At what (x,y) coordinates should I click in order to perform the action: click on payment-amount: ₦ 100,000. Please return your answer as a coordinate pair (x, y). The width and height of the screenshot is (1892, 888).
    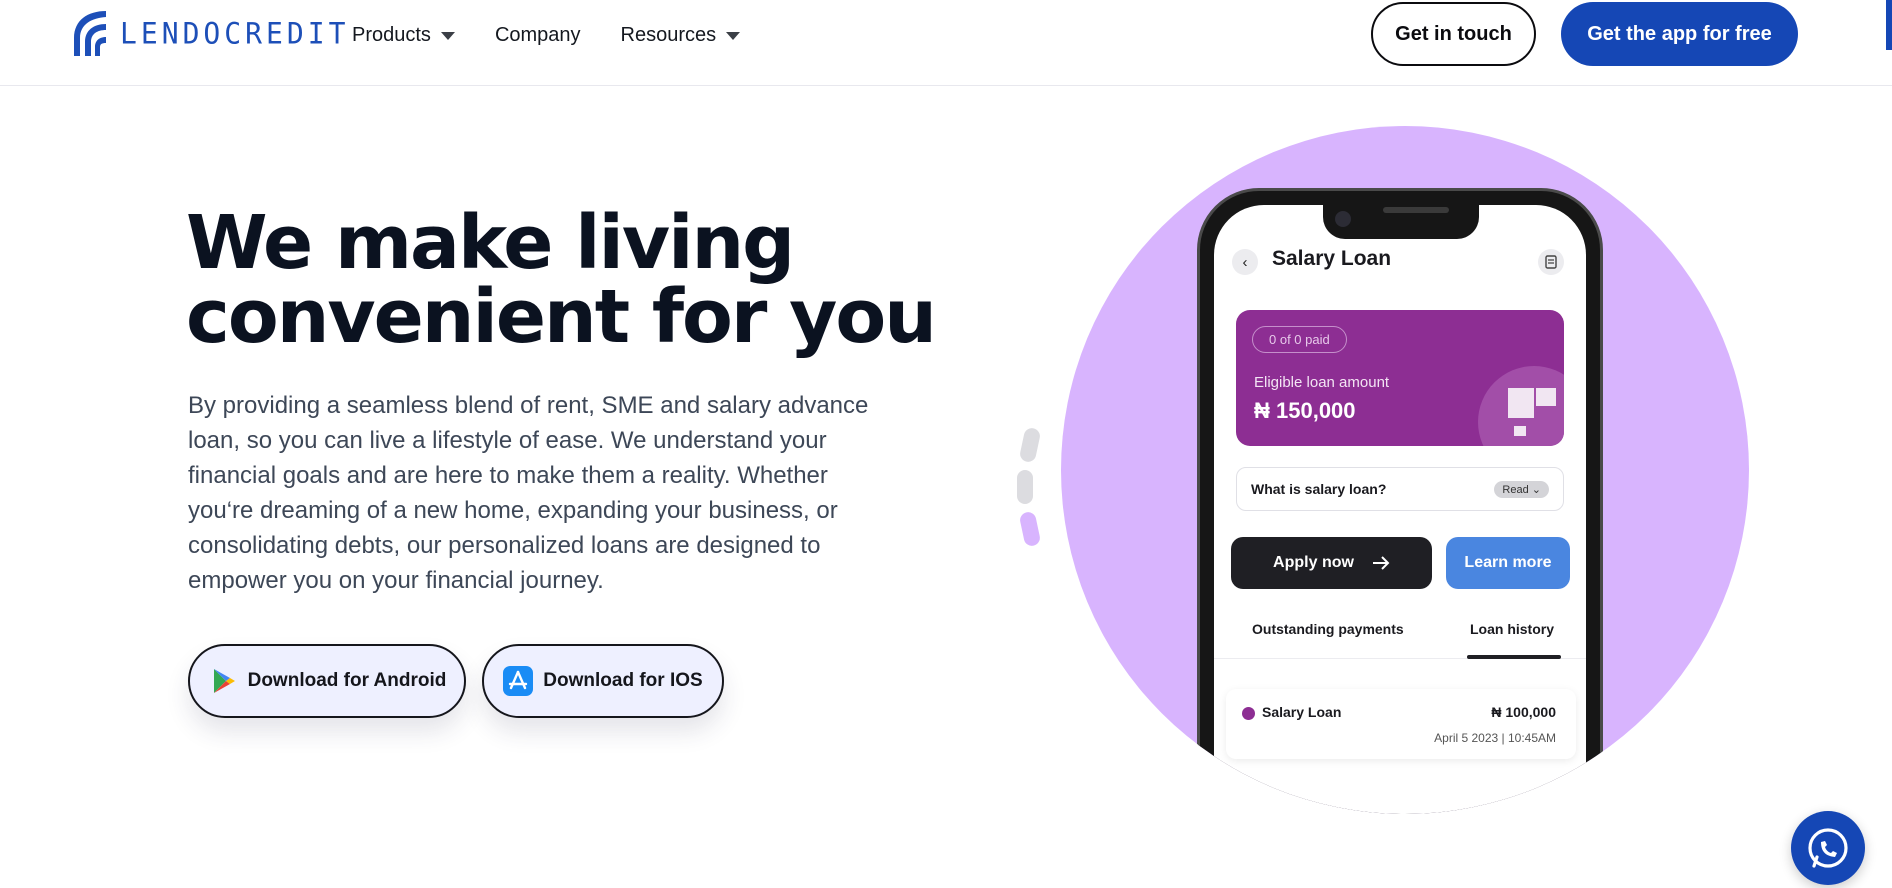
    Looking at the image, I should click on (1523, 712).